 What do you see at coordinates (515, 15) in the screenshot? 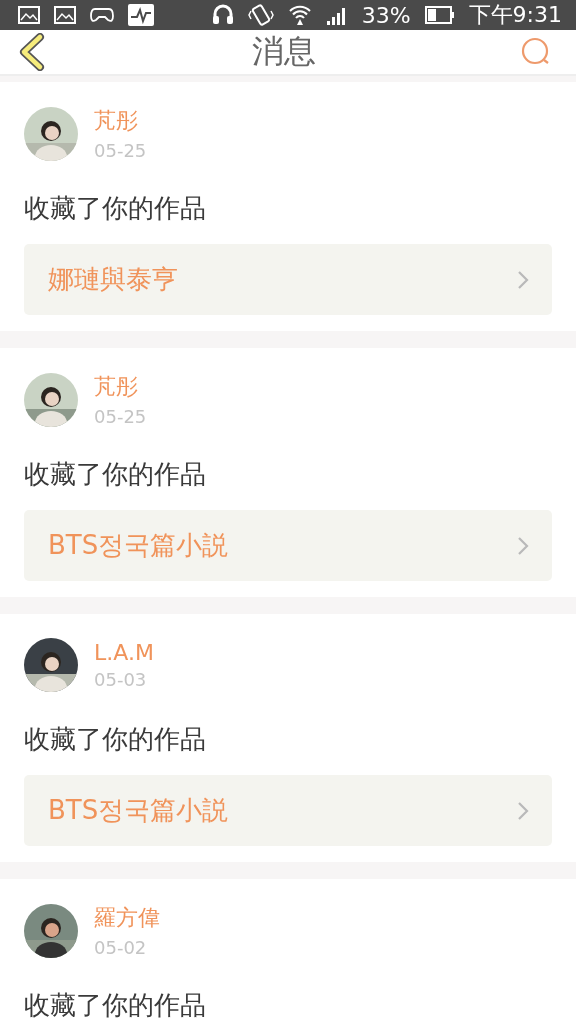
I see `clock: 下午9:31` at bounding box center [515, 15].